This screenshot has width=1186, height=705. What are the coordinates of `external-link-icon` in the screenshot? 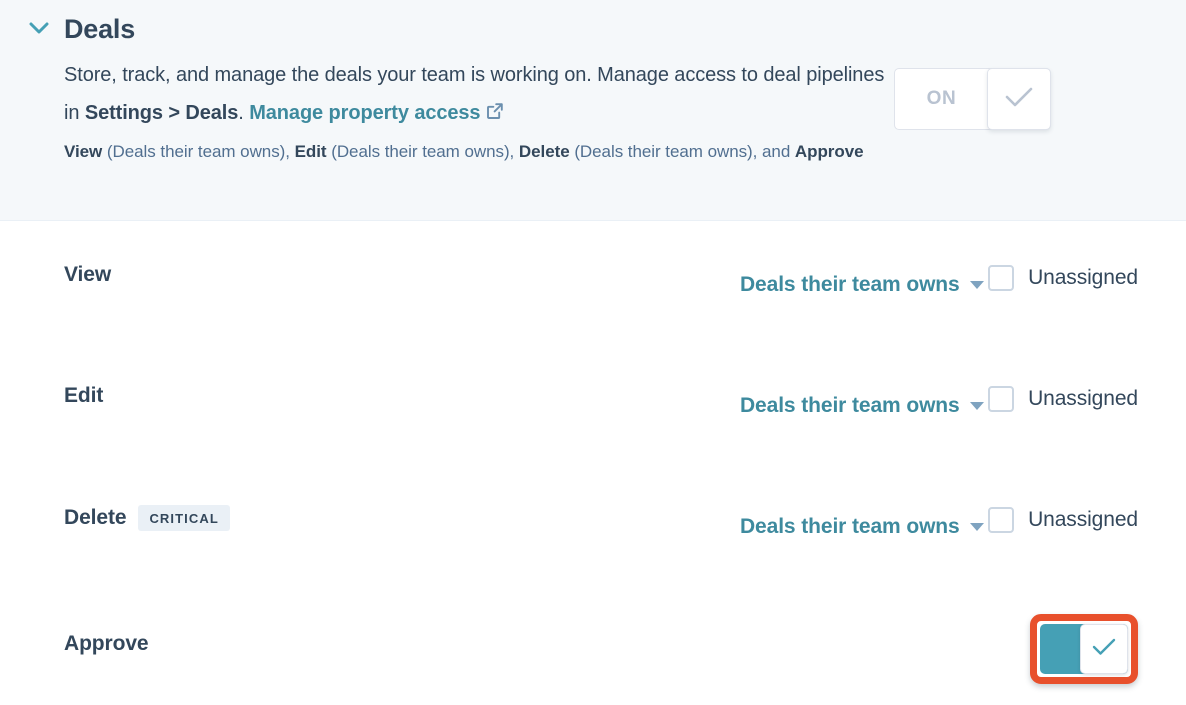 It's located at (492, 113).